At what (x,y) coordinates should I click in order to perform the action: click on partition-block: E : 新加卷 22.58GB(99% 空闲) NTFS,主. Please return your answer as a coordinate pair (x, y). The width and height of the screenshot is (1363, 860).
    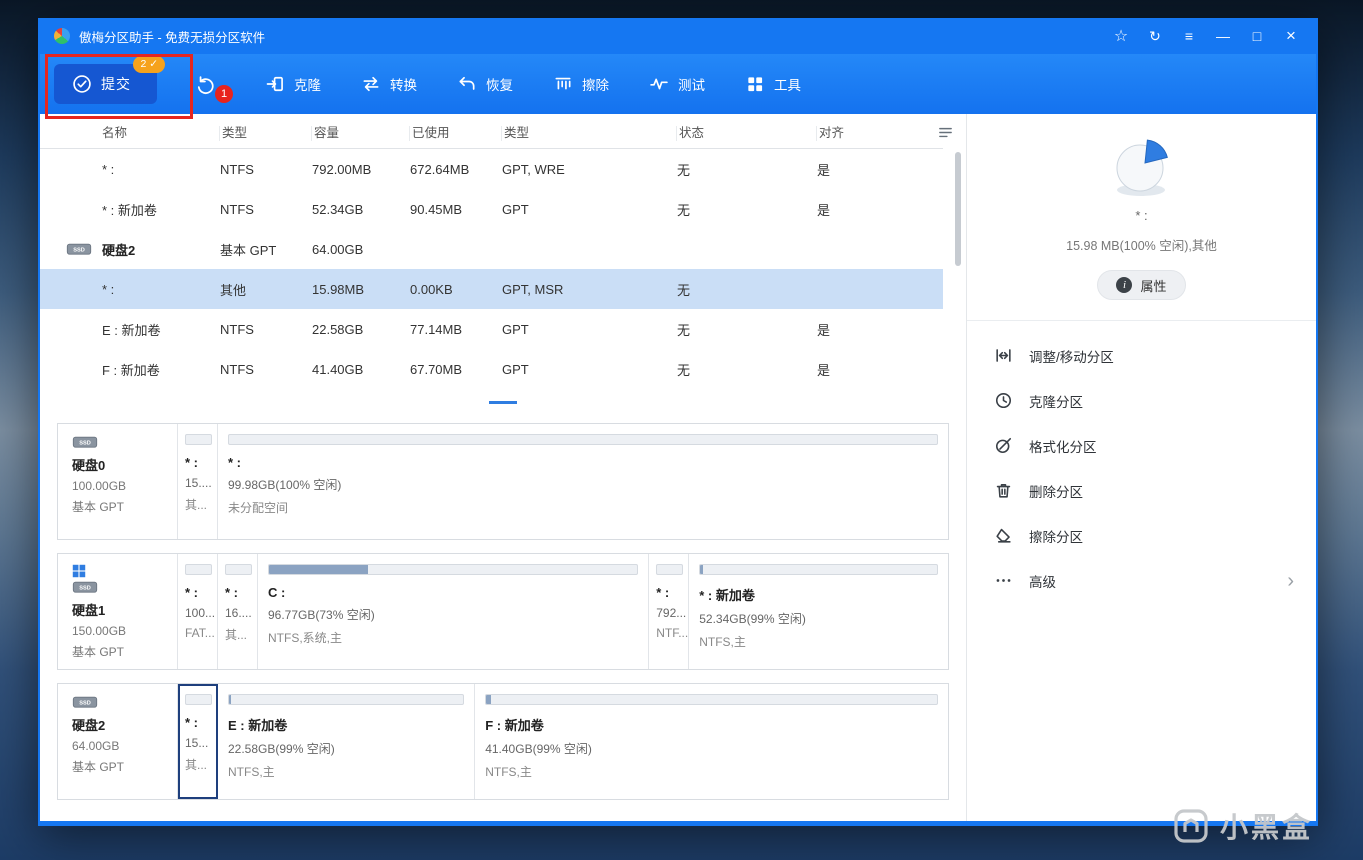
    Looking at the image, I should click on (347, 741).